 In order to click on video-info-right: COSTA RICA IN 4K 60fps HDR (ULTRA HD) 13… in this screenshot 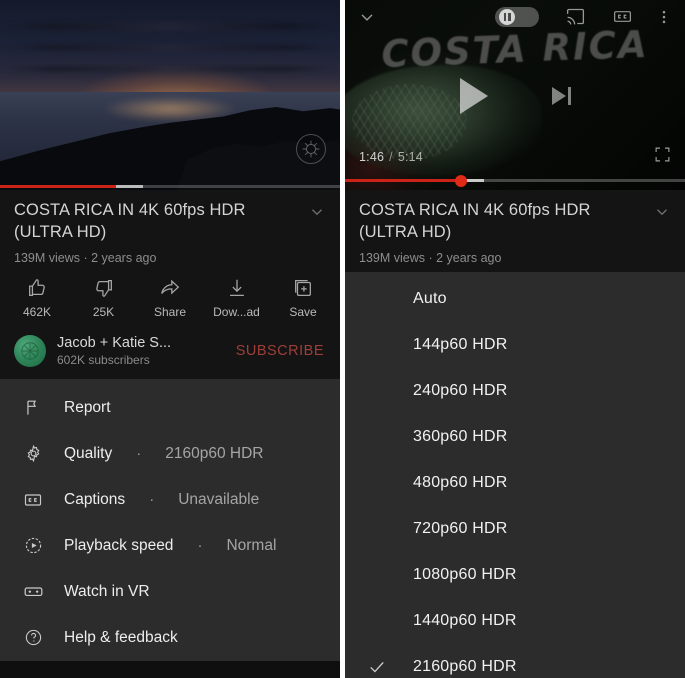, I will do `click(515, 231)`.